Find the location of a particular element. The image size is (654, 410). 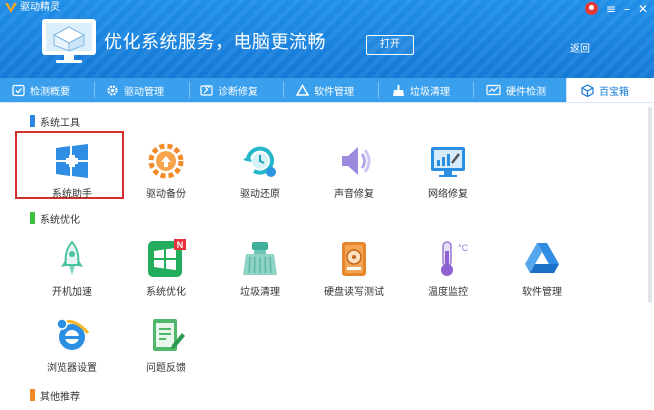

app-logo-icon is located at coordinates (11, 8).